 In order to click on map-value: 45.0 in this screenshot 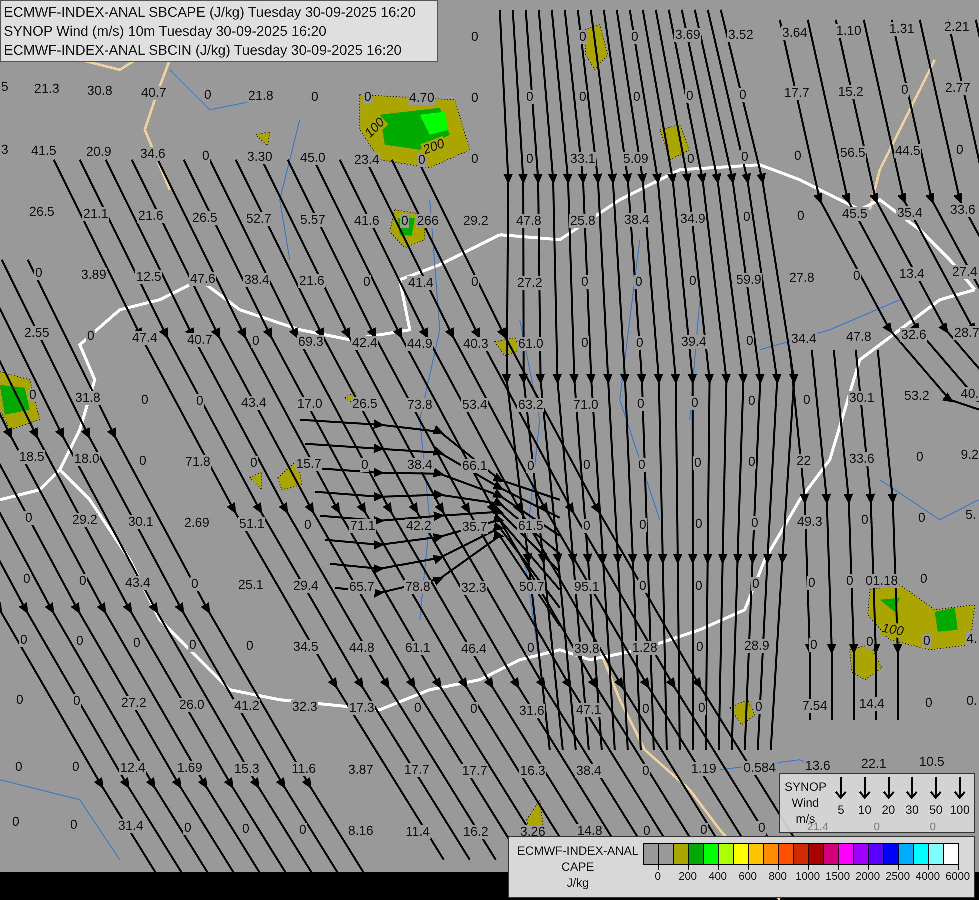, I will do `click(313, 158)`.